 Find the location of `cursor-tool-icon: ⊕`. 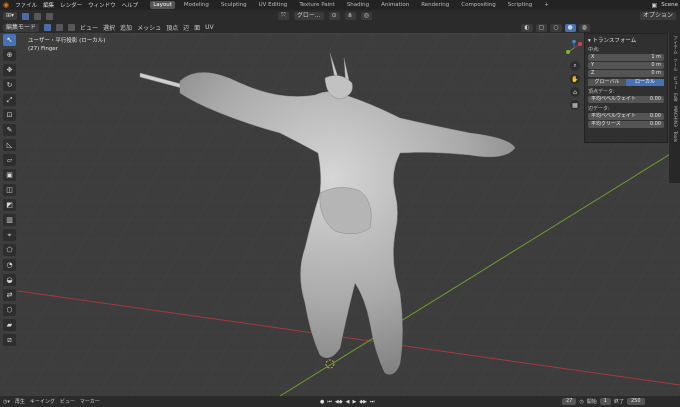

cursor-tool-icon: ⊕ is located at coordinates (9, 55).